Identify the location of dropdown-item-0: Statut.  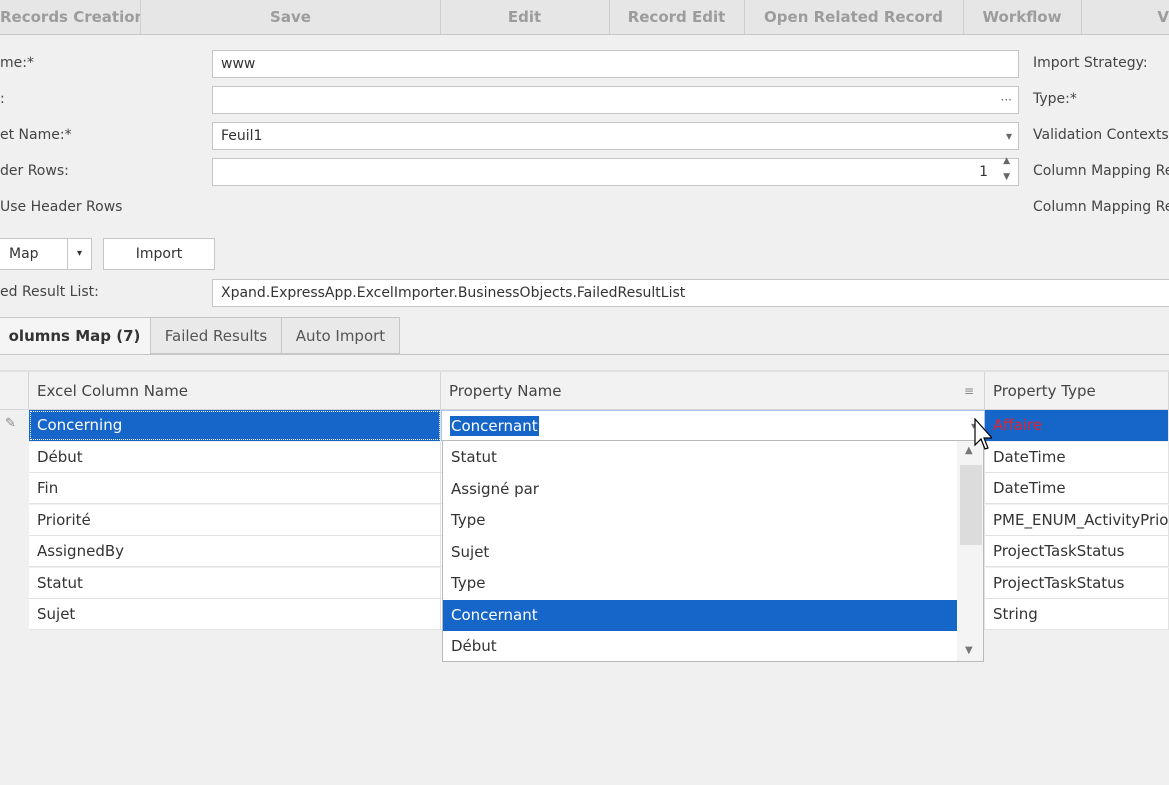
(700, 458).